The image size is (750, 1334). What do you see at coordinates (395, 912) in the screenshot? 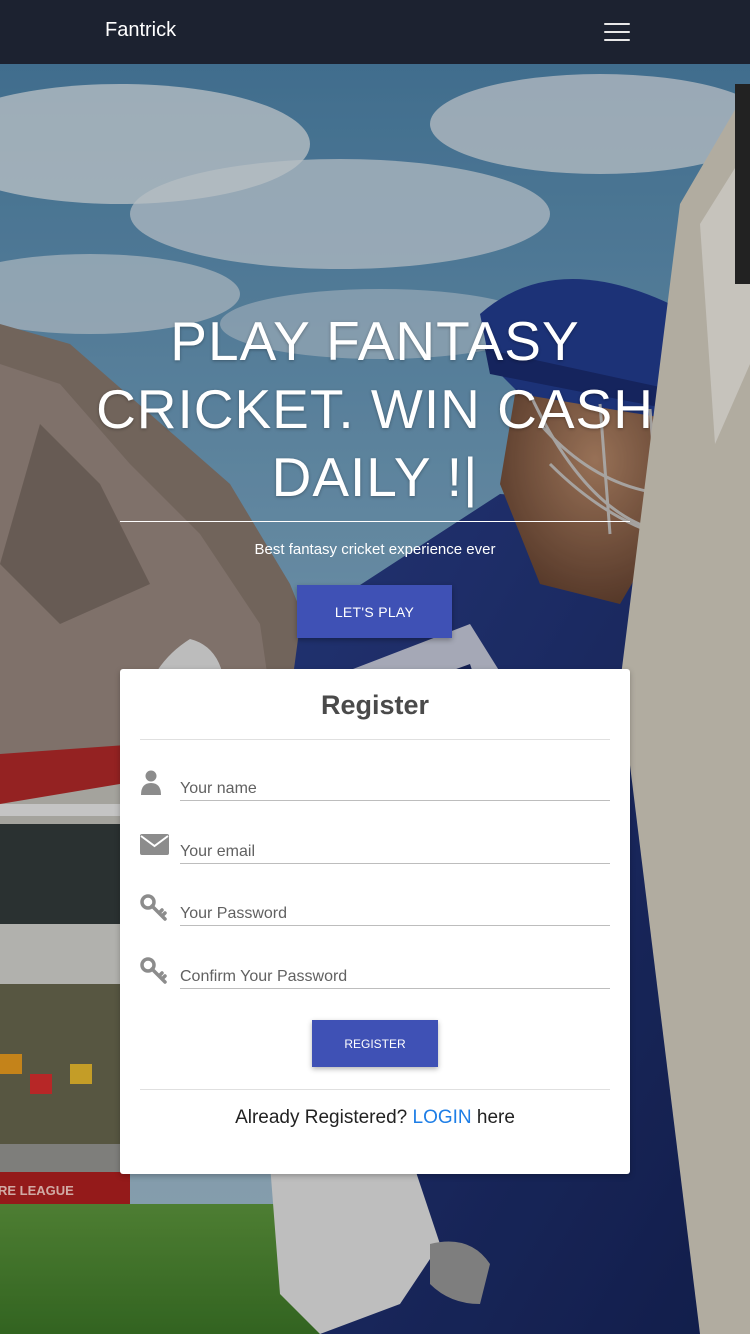
I see `password-input` at bounding box center [395, 912].